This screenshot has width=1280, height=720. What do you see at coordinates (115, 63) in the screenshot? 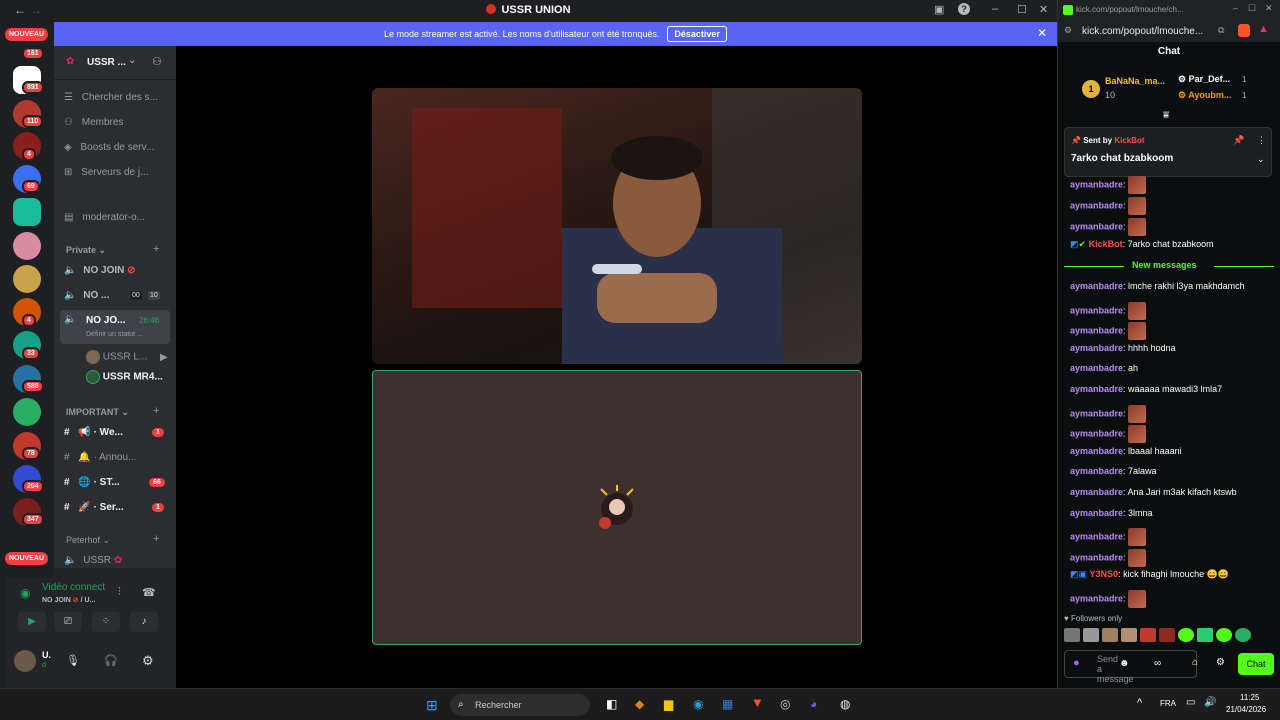
I see `server-header: ✿ USSR ... ⌄ ⚇` at bounding box center [115, 63].